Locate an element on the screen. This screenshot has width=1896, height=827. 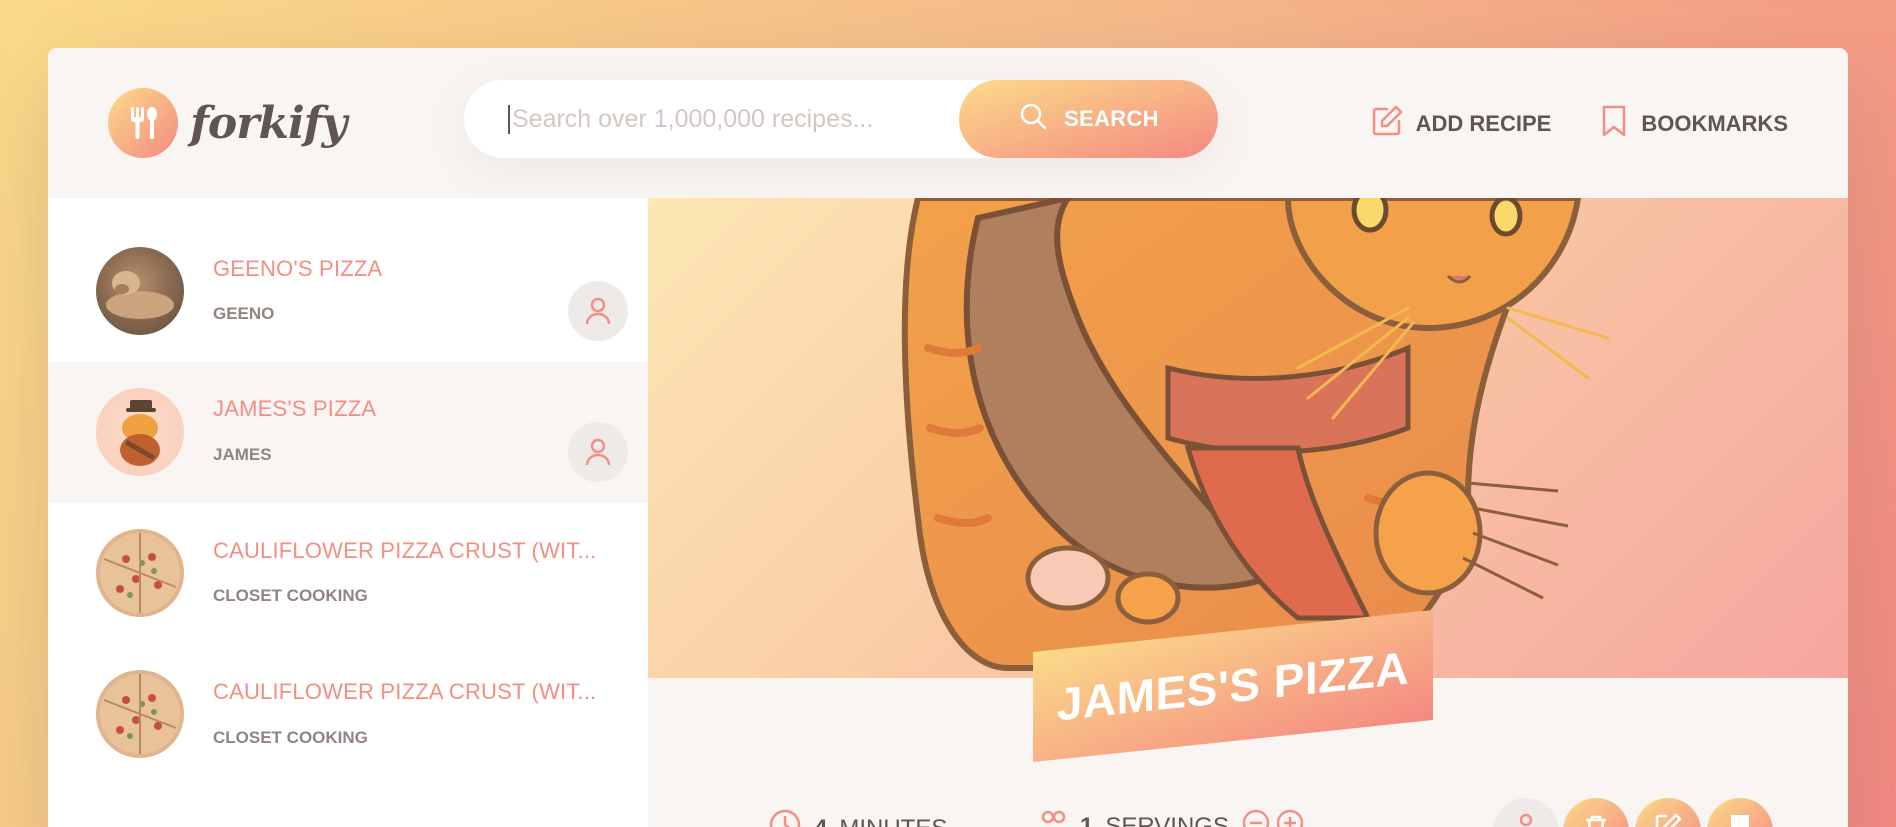
servings: 1 SERVINGS is located at coordinates (1171, 817).